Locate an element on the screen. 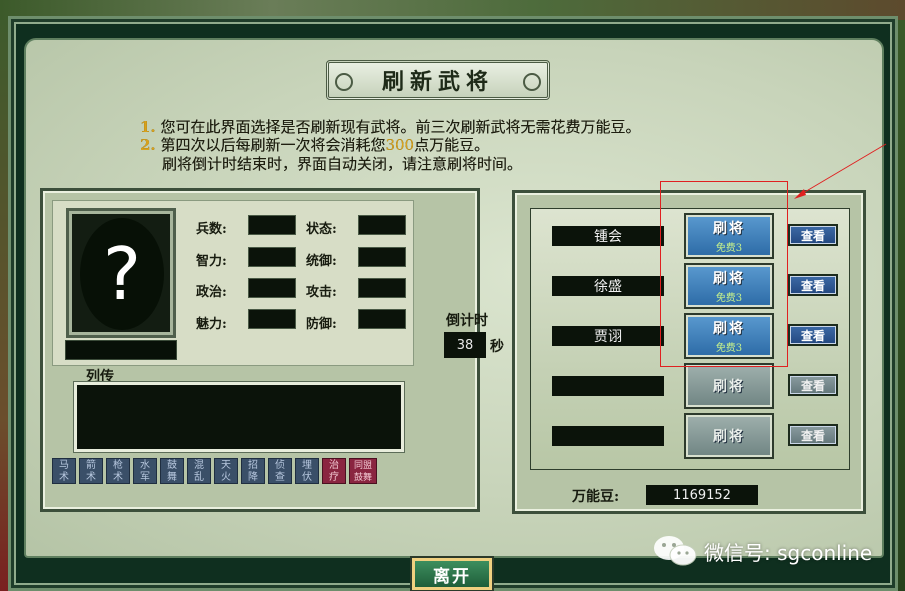 The width and height of the screenshot is (905, 591). skill-heal-icon: 治疗 is located at coordinates (334, 471).